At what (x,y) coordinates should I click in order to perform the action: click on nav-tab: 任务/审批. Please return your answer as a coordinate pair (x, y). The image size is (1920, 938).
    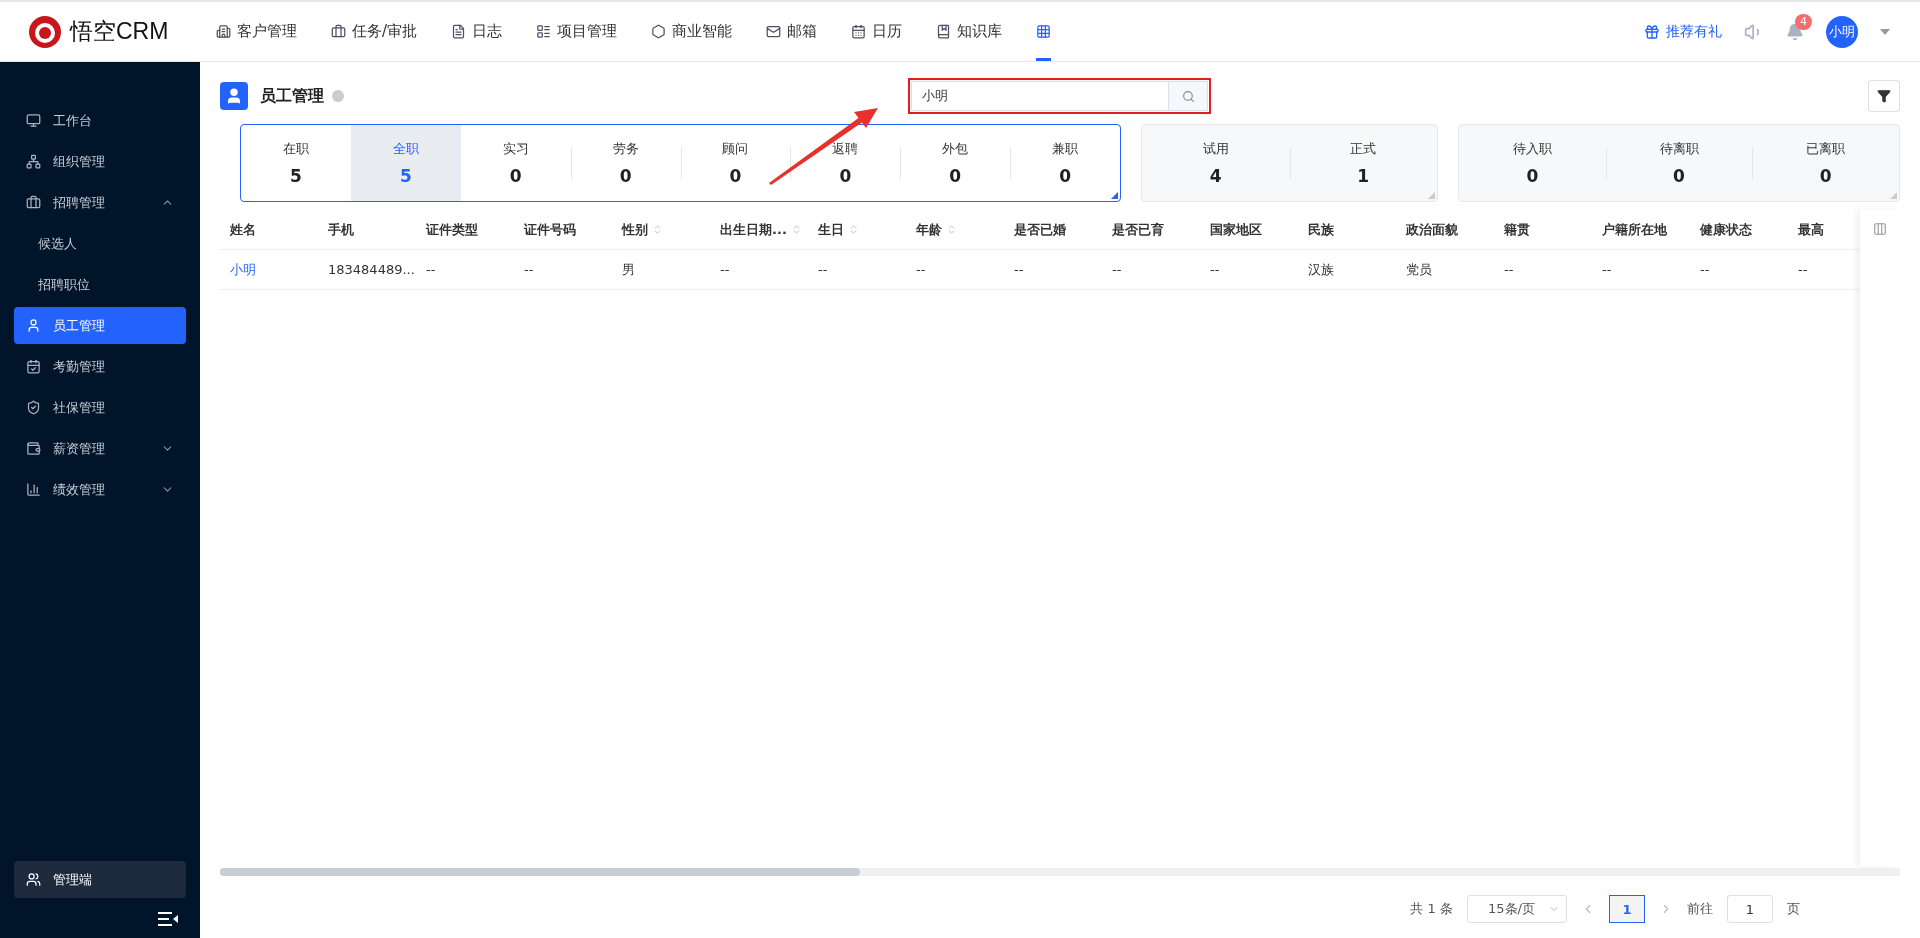
    Looking at the image, I should click on (374, 31).